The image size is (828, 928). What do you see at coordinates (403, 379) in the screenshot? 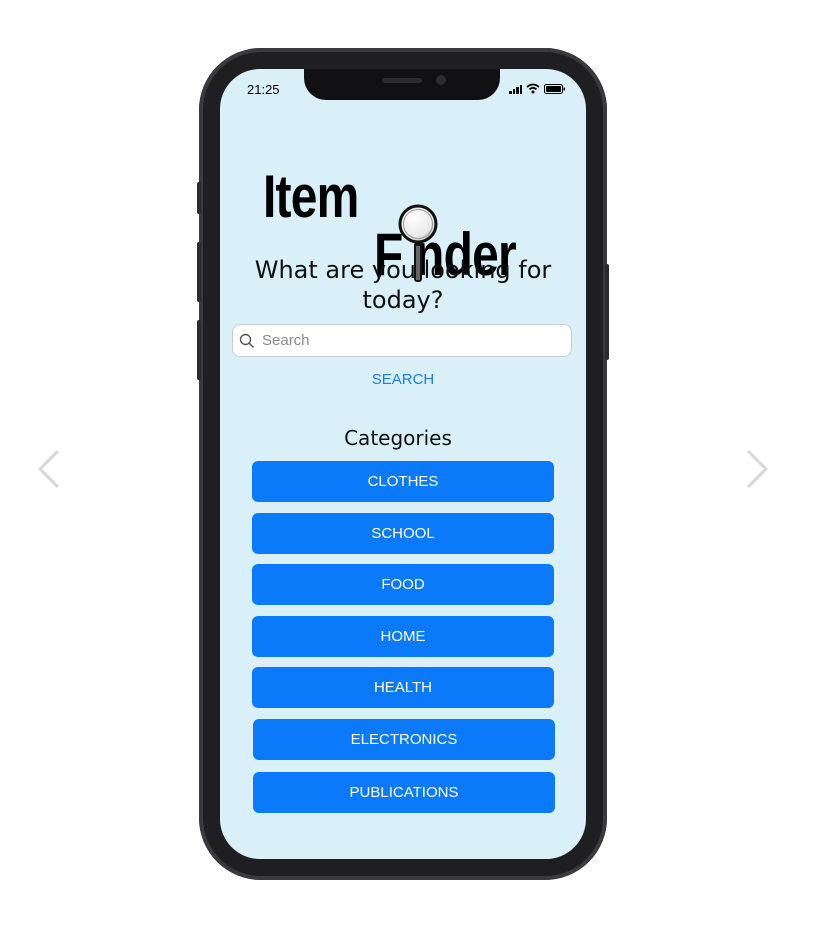
I see `search-button: SEARCH` at bounding box center [403, 379].